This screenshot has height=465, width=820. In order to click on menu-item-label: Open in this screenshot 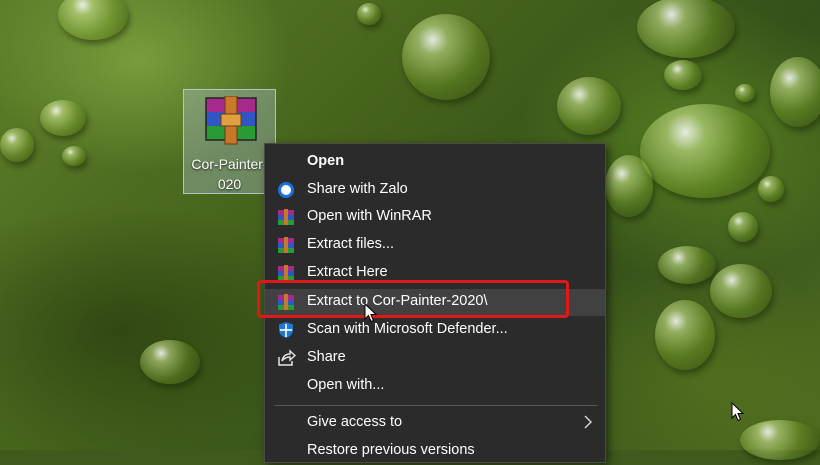, I will do `click(326, 161)`.